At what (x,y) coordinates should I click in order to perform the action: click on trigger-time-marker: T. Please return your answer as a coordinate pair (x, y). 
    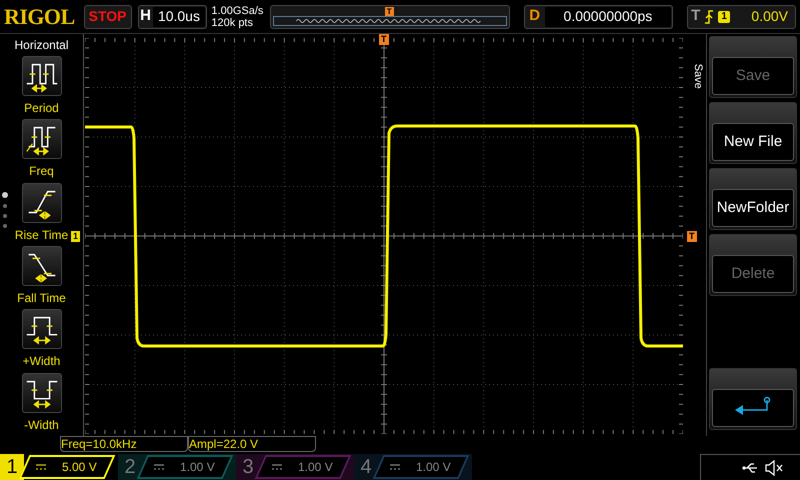
    Looking at the image, I should click on (383, 39).